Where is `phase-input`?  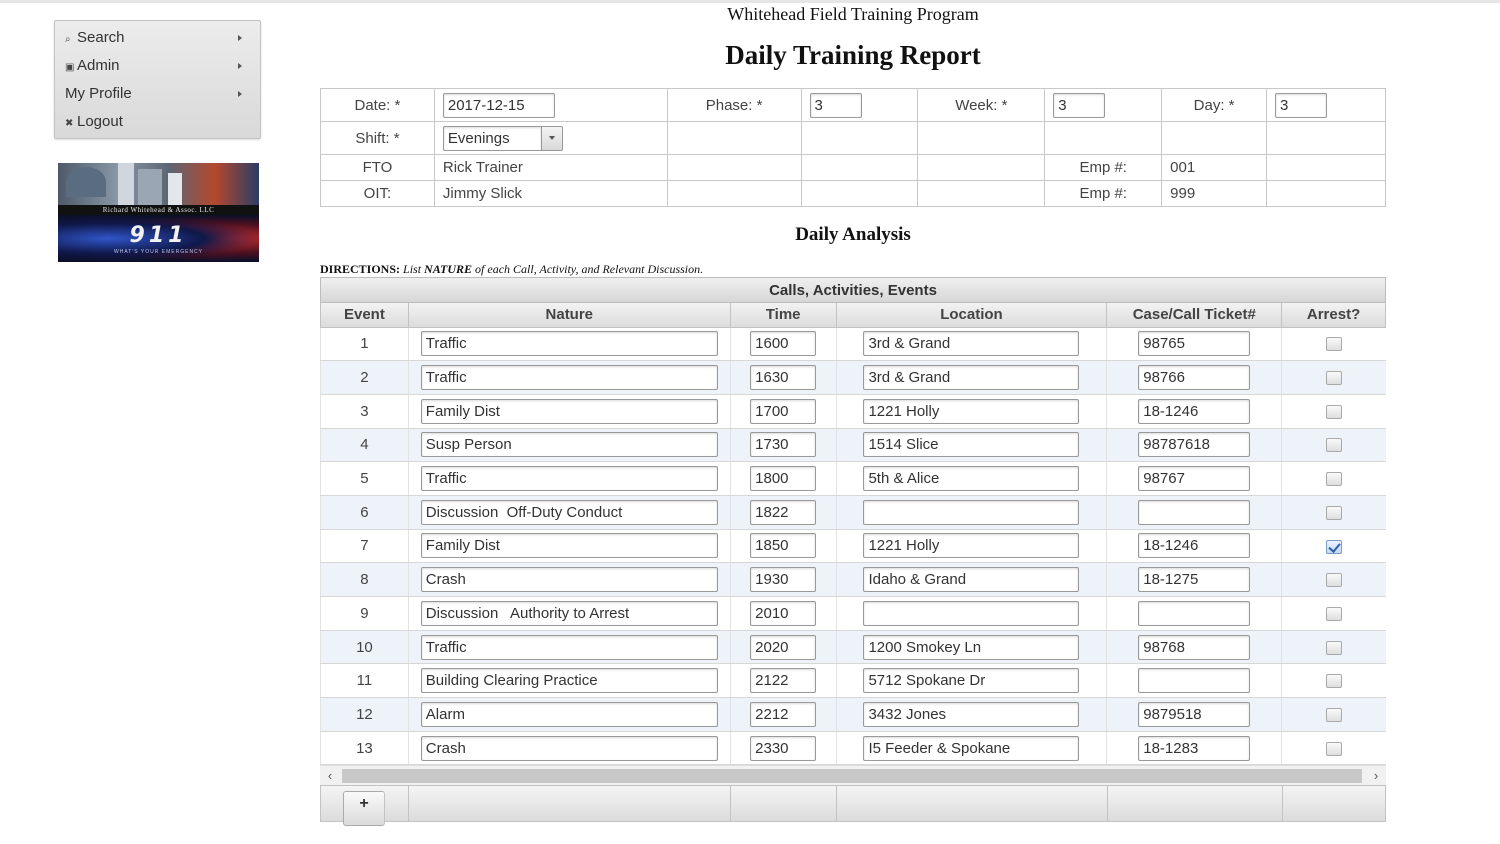 phase-input is located at coordinates (835, 105).